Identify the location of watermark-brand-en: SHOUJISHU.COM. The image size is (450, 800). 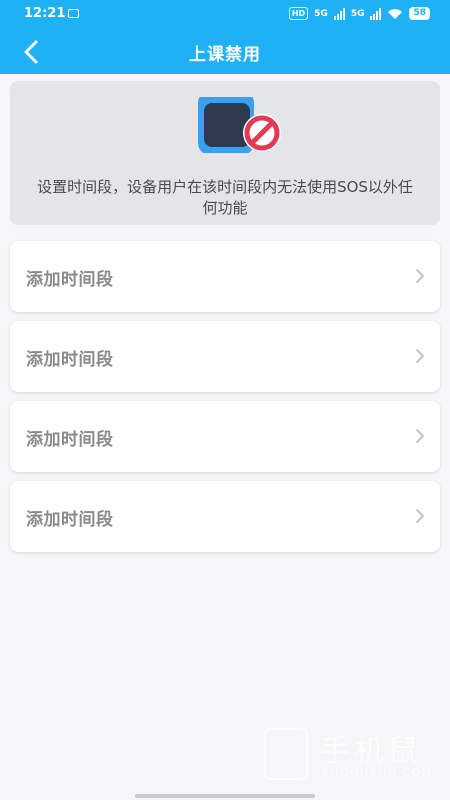
(377, 772).